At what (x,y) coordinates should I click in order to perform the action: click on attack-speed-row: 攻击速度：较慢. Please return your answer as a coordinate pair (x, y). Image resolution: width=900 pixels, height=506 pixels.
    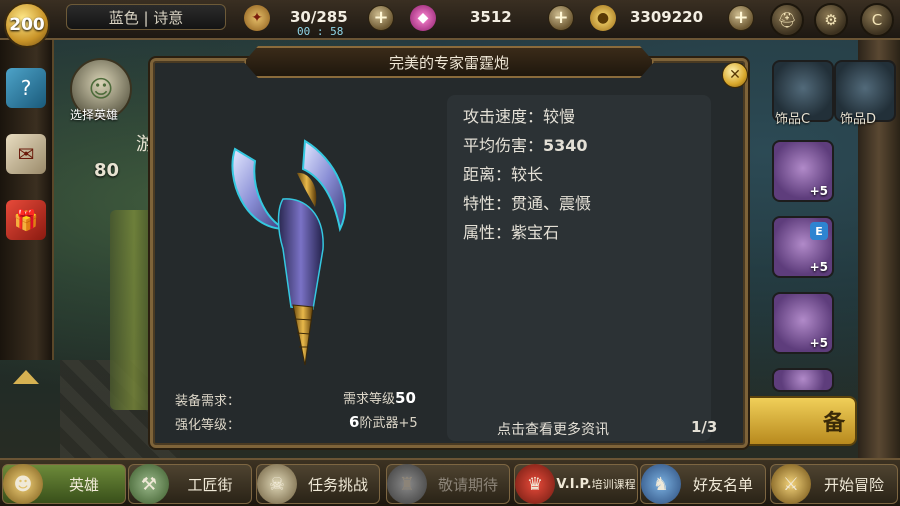
    Looking at the image, I should click on (519, 115).